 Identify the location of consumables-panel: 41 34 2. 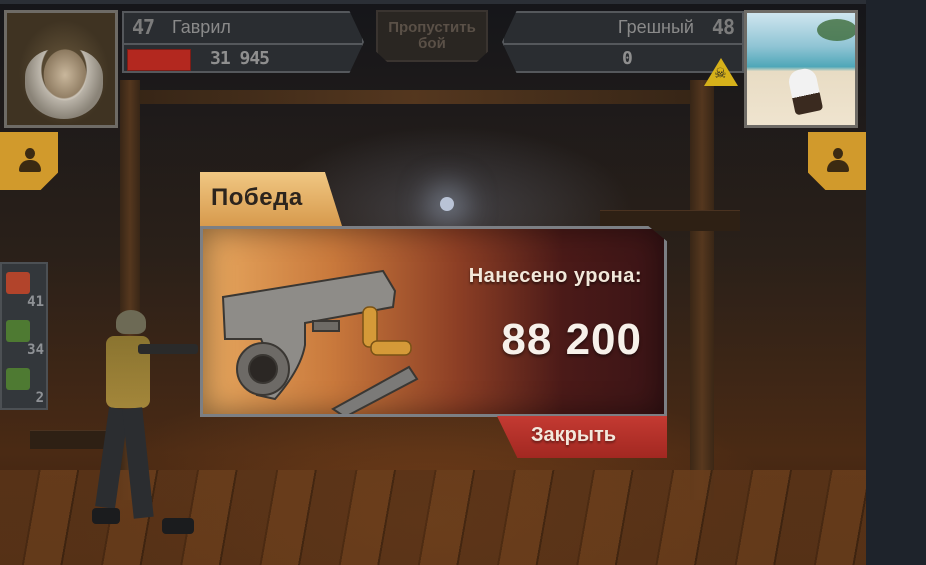
(24, 336).